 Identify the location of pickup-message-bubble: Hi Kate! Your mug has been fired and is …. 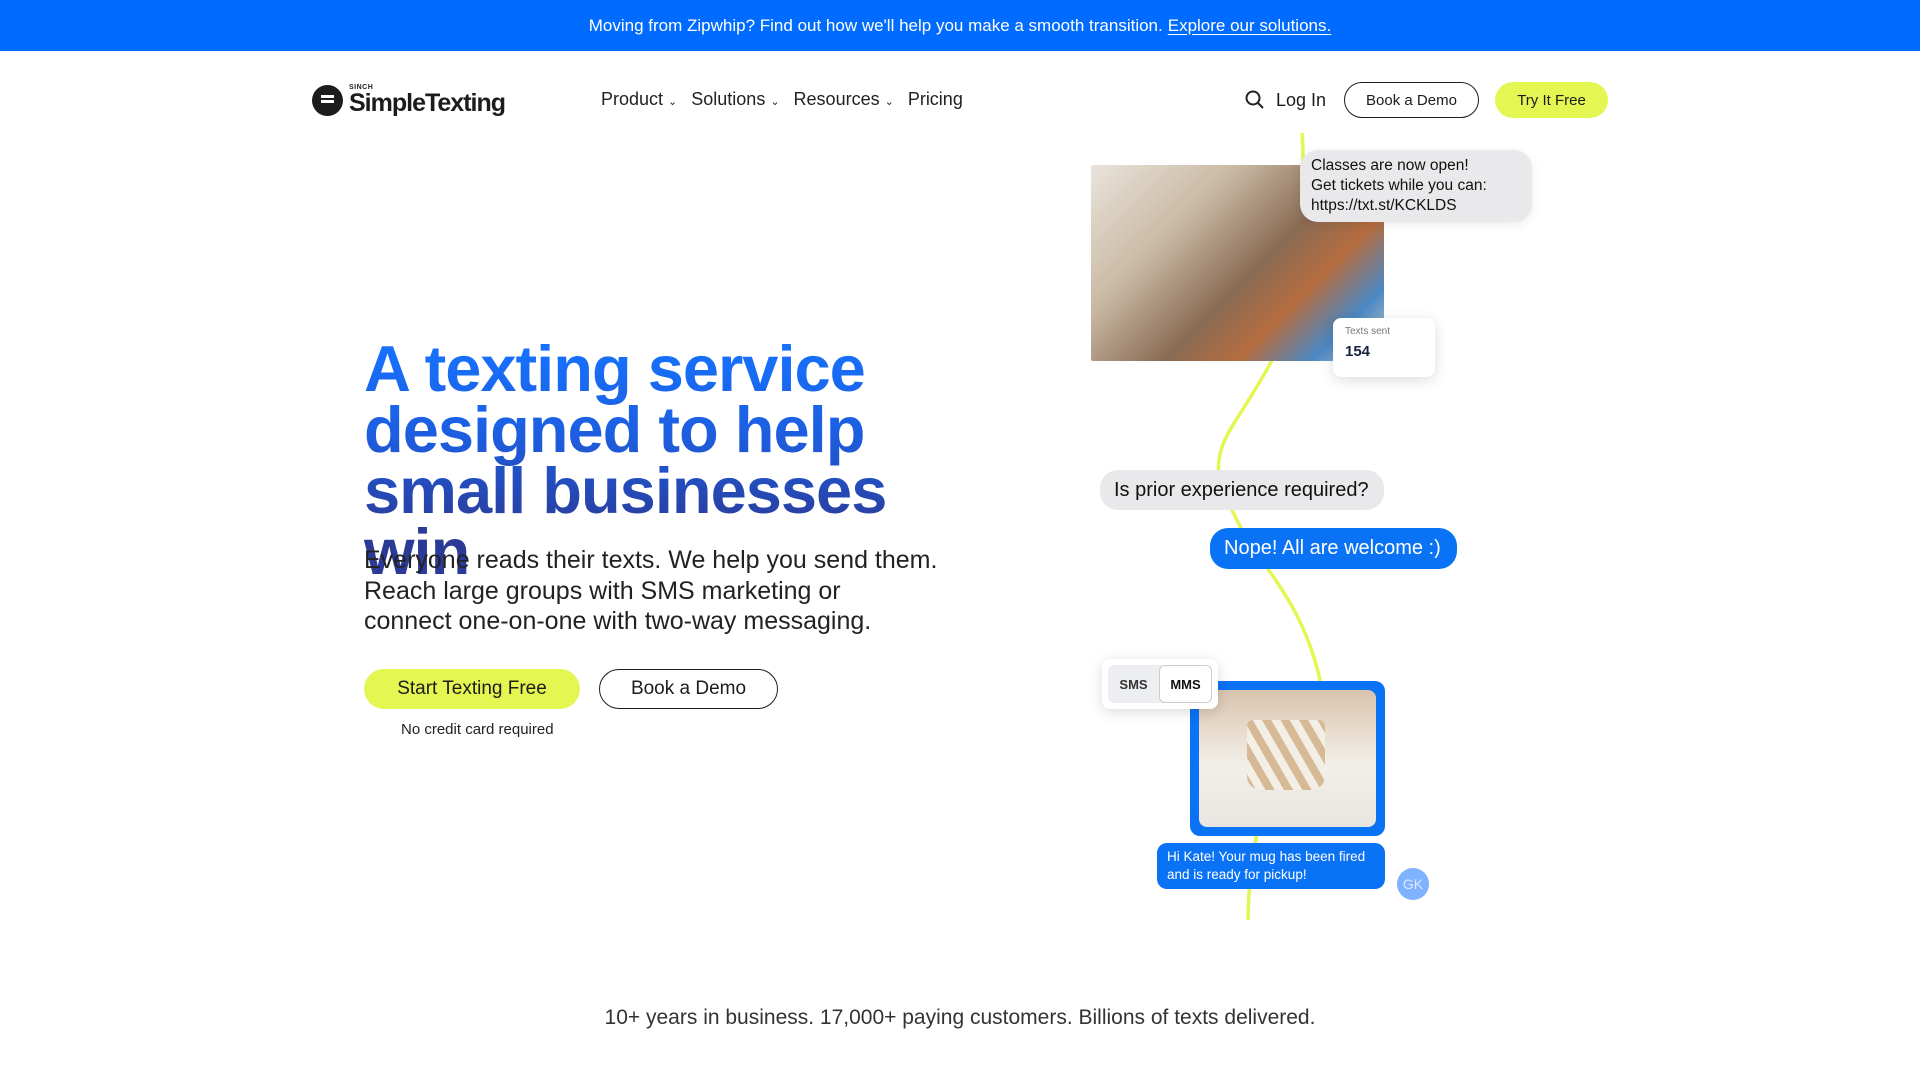
(1271, 866).